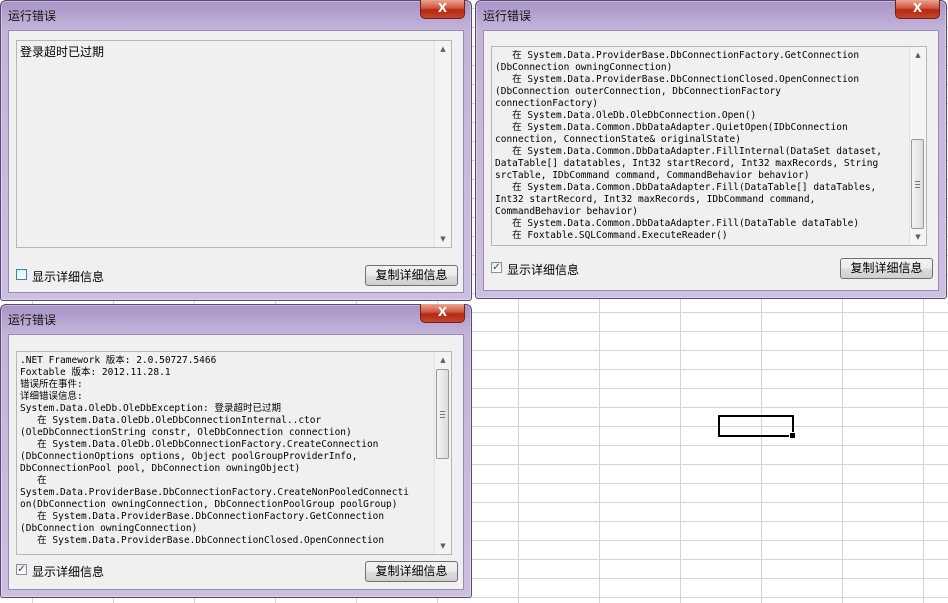  What do you see at coordinates (792, 435) in the screenshot?
I see `fill-handle` at bounding box center [792, 435].